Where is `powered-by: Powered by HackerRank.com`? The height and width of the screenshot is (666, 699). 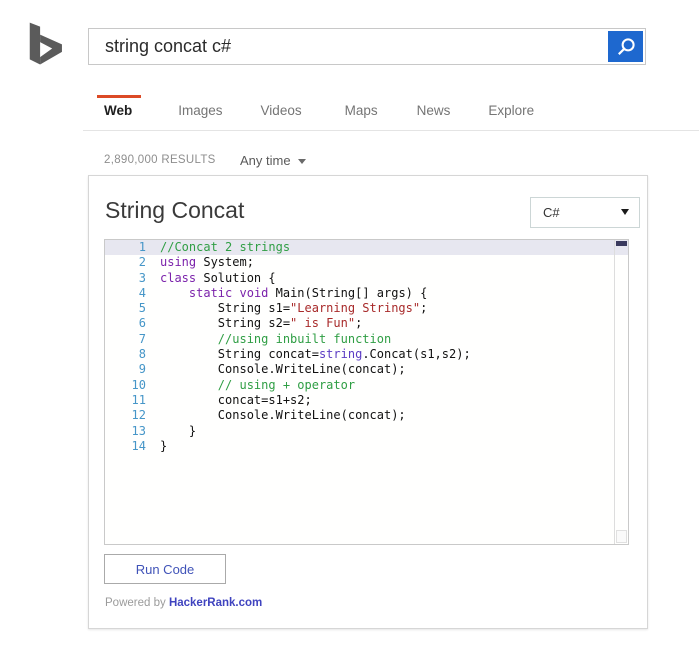 powered-by: Powered by HackerRank.com is located at coordinates (183, 603).